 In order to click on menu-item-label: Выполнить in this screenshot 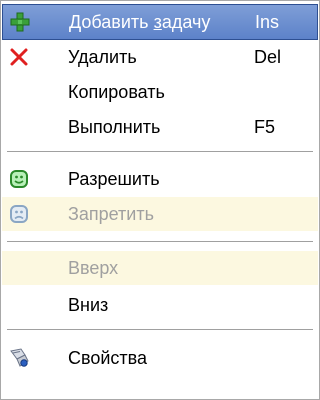, I will do `click(114, 127)`.